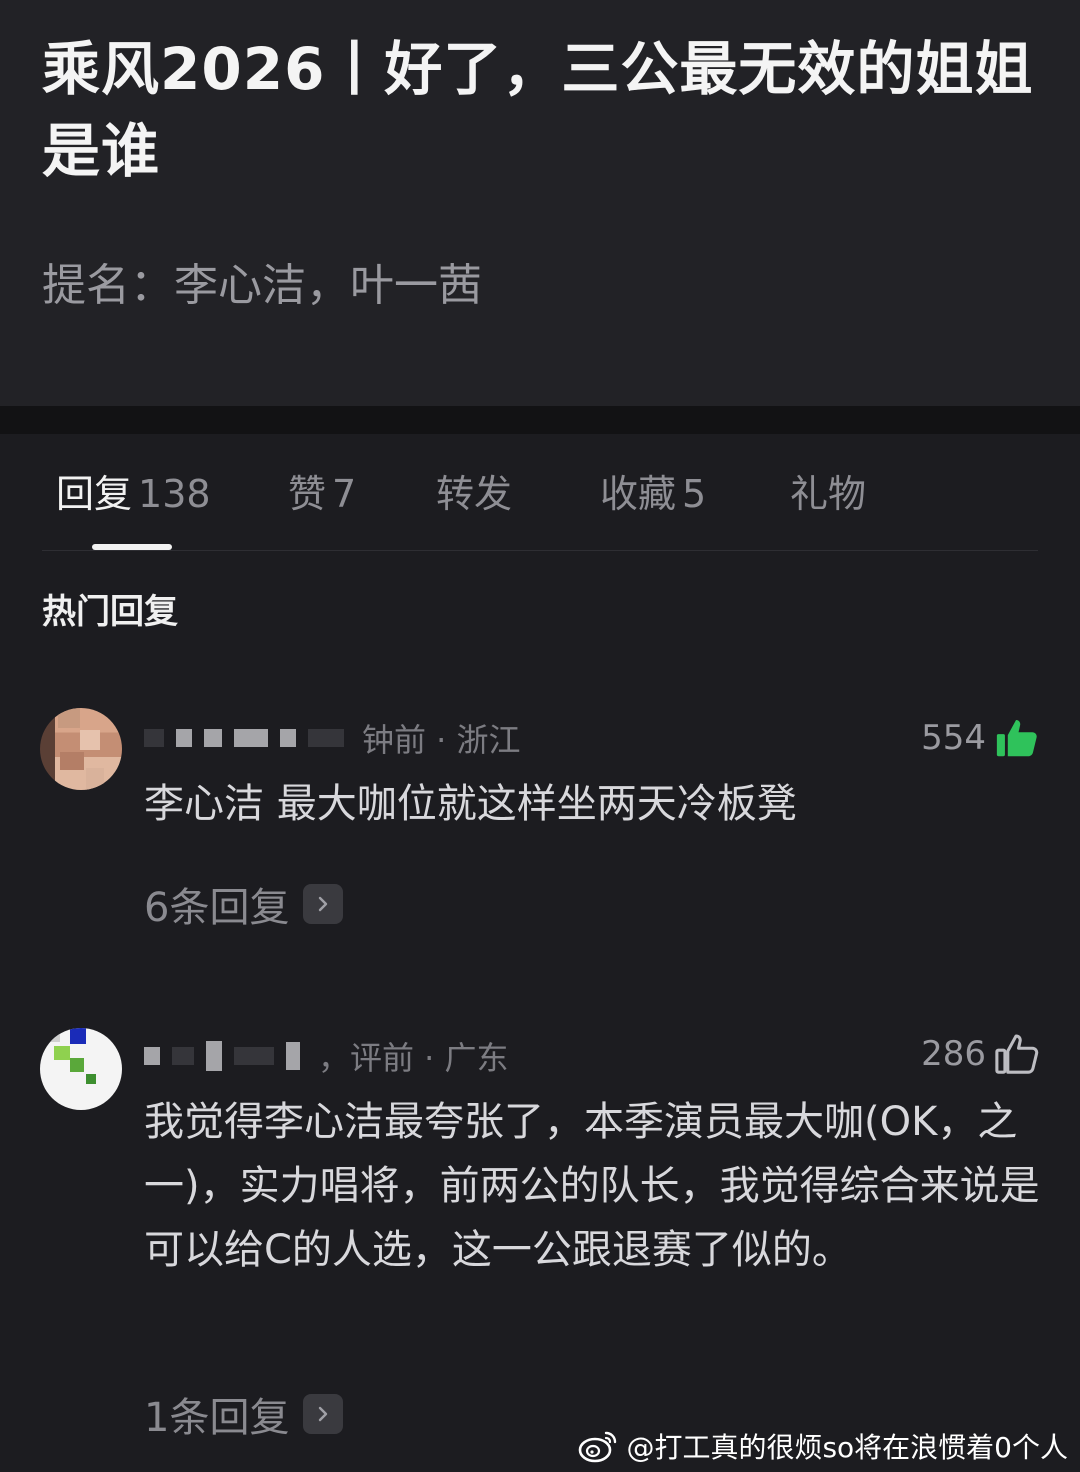 This screenshot has height=1472, width=1080. I want to click on tabs-divider, so click(540, 550).